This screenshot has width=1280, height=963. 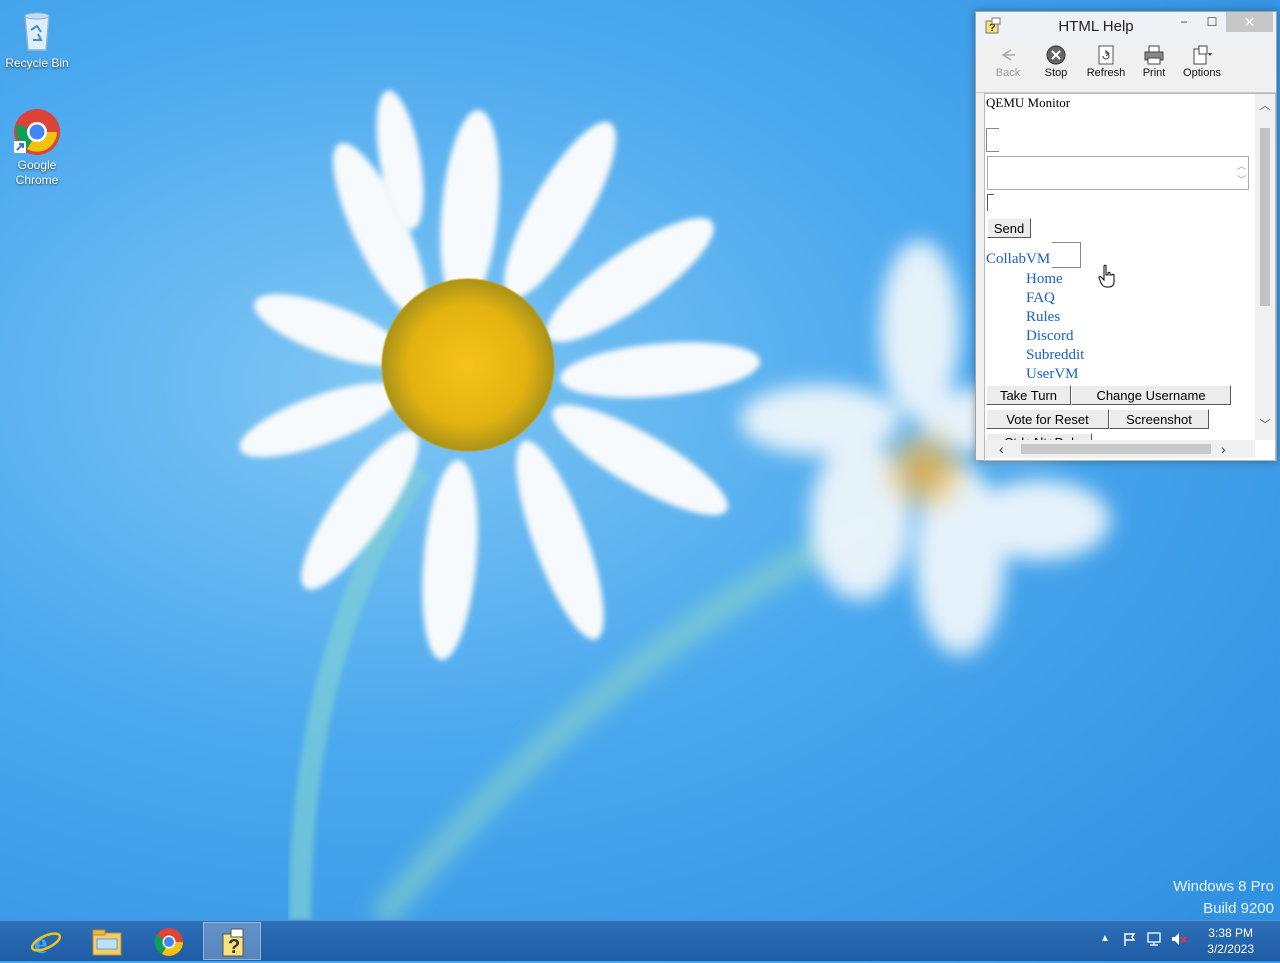 I want to click on taskbar-html-help: ?, so click(x=232, y=941).